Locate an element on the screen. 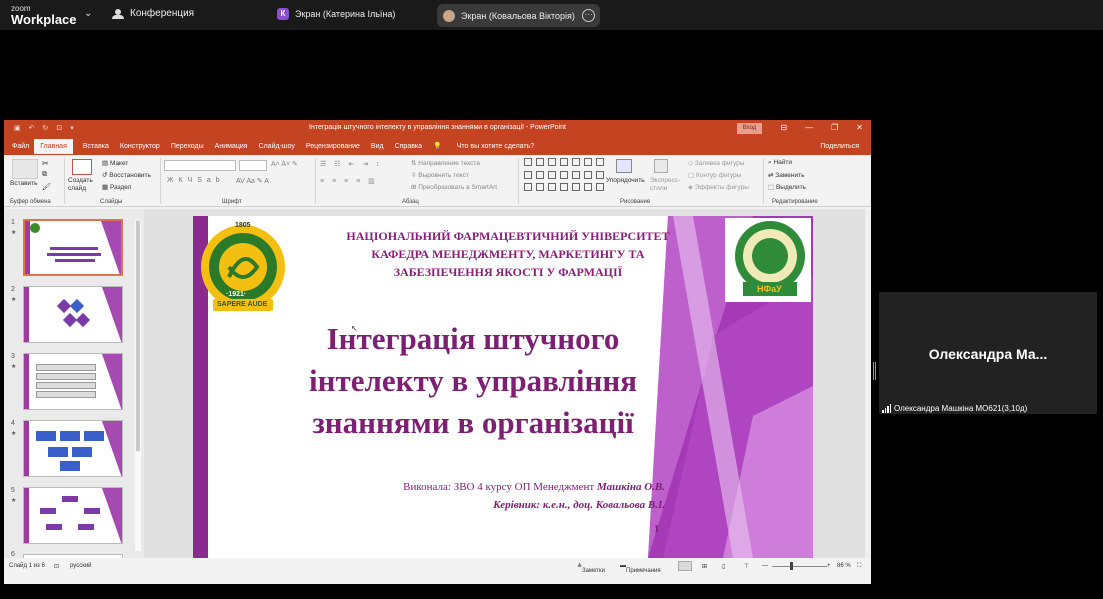 This screenshot has height=599, width=1103. font-name-dropdown is located at coordinates (200, 165).